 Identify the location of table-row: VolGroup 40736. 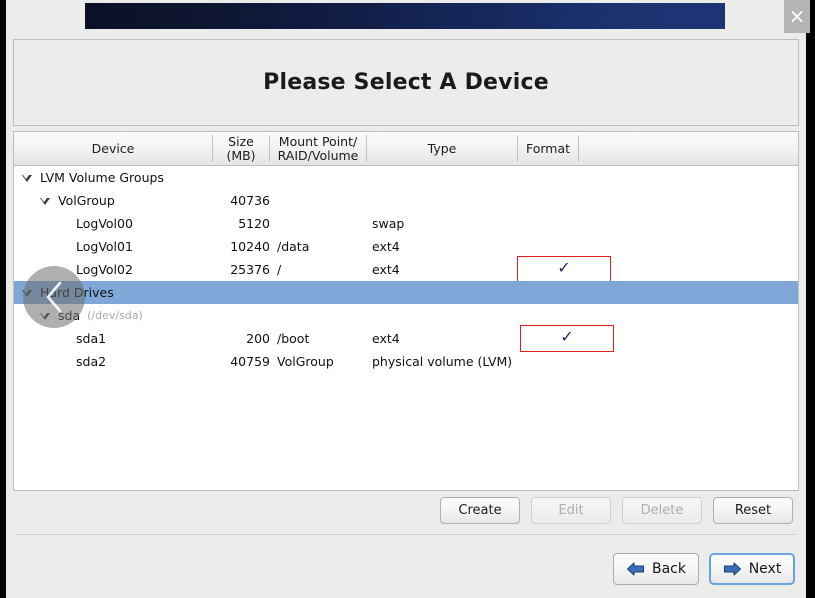
(406, 200).